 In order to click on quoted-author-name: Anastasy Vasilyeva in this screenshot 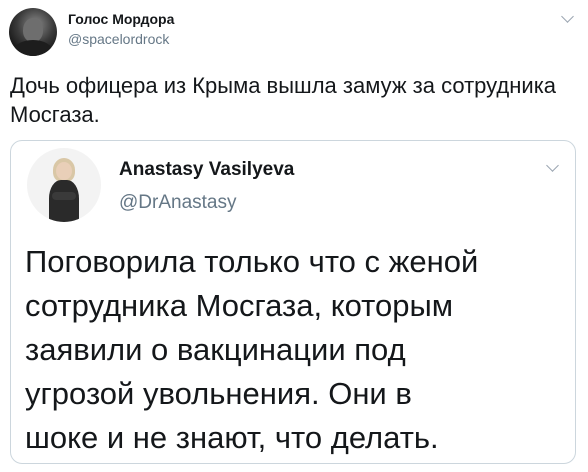, I will do `click(206, 170)`.